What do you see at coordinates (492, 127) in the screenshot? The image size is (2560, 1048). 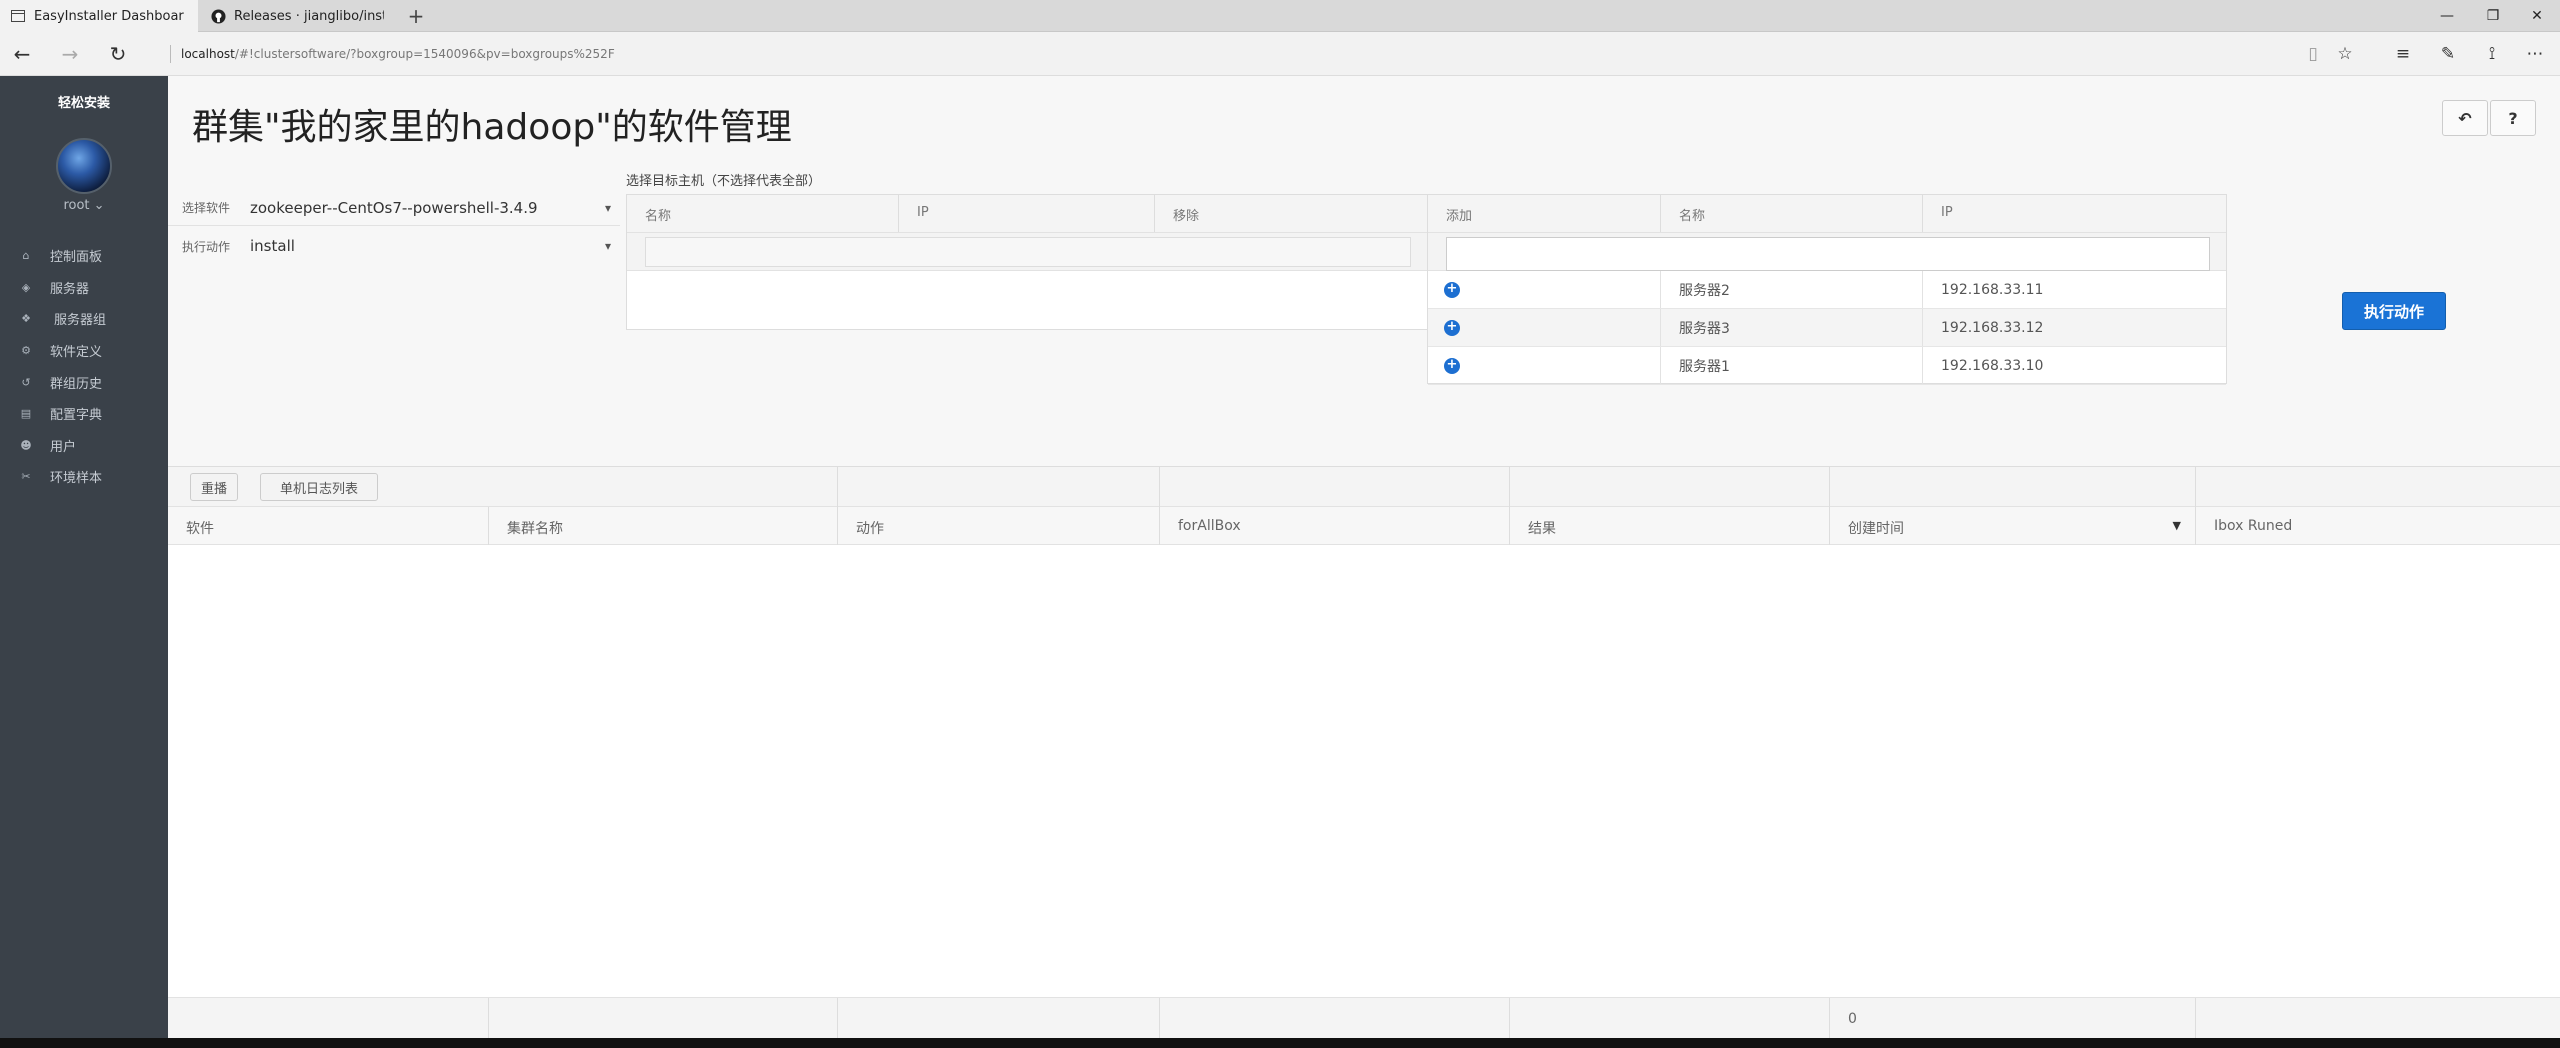 I see `page-title: 群集"我的家里的hadoop"的软件管理` at bounding box center [492, 127].